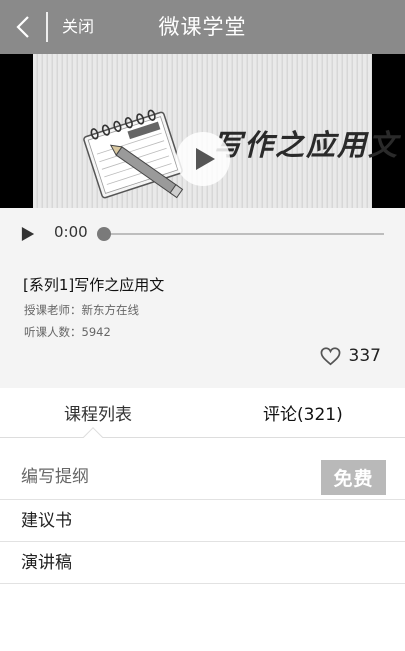 This screenshot has height=651, width=405. What do you see at coordinates (330, 355) in the screenshot?
I see `heart-icon` at bounding box center [330, 355].